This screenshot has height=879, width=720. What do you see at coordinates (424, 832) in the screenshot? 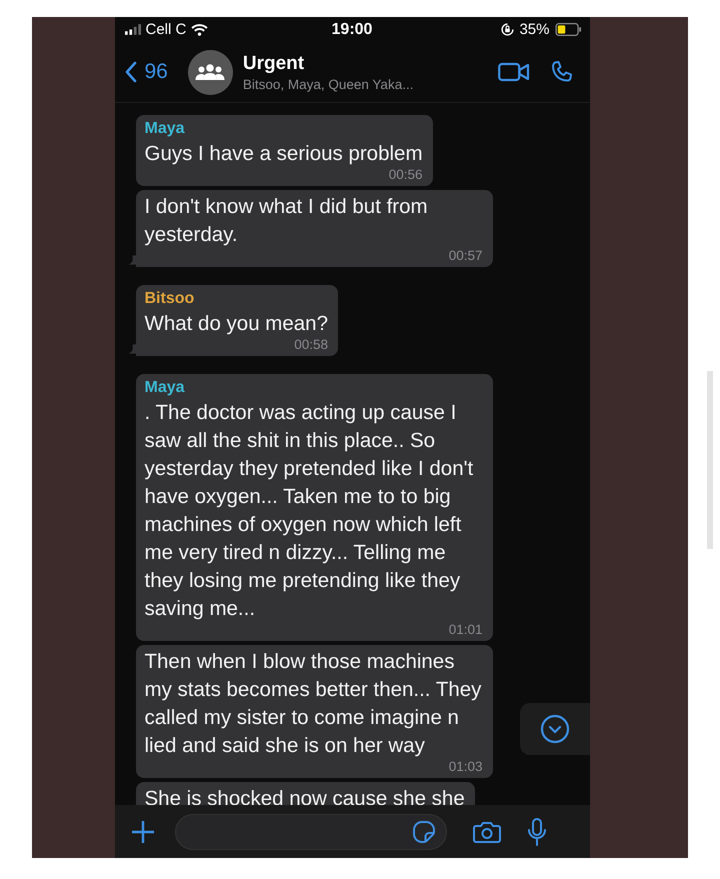
I see `sticker-icon` at bounding box center [424, 832].